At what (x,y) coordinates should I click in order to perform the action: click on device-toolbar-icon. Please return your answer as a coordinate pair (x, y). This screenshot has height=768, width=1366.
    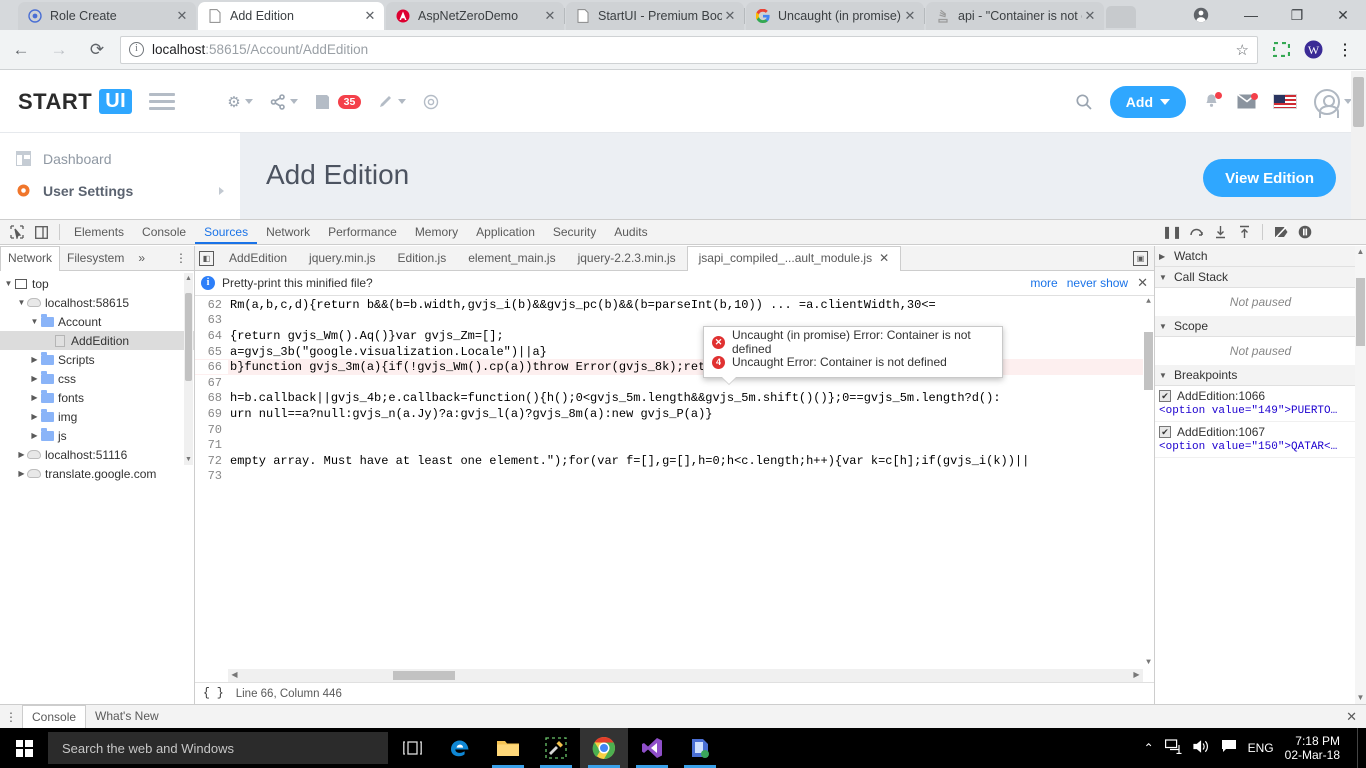
    Looking at the image, I should click on (41, 232).